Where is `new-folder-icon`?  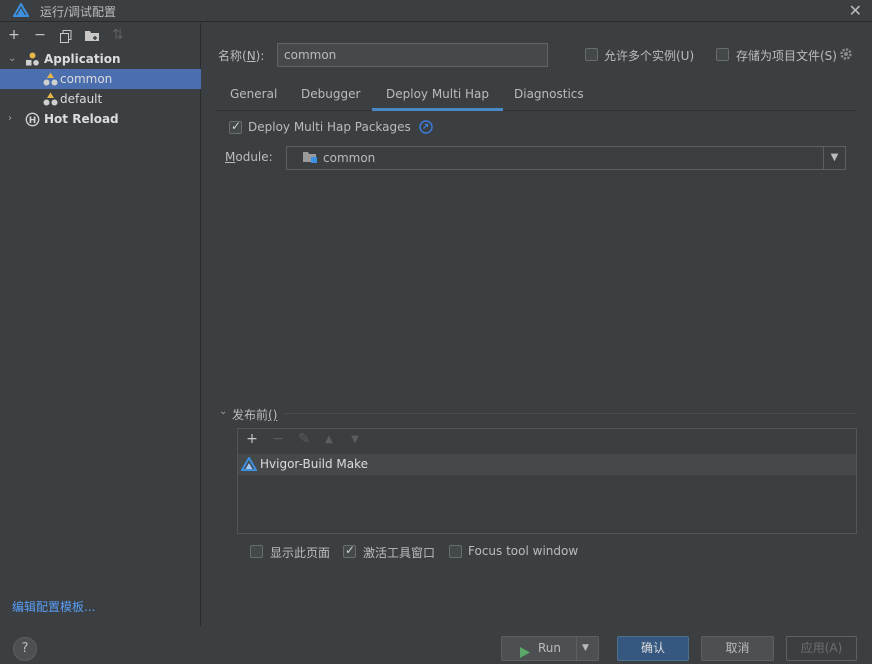
new-folder-icon is located at coordinates (92, 36).